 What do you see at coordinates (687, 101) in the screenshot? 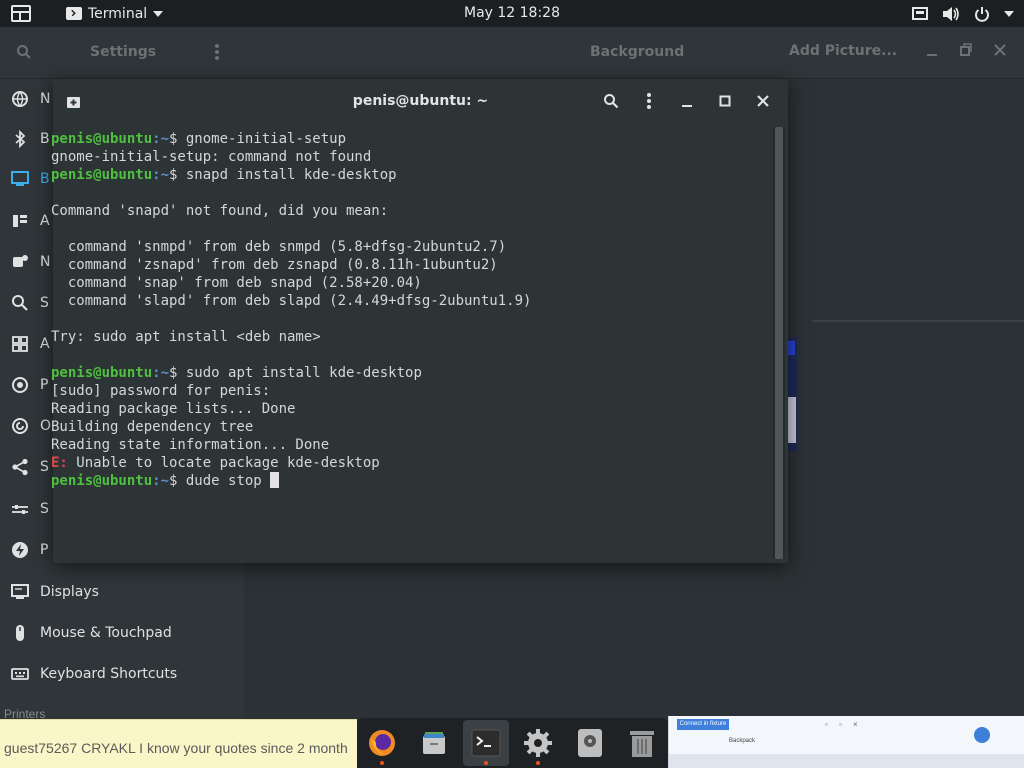
I see `terminal-minimize-button` at bounding box center [687, 101].